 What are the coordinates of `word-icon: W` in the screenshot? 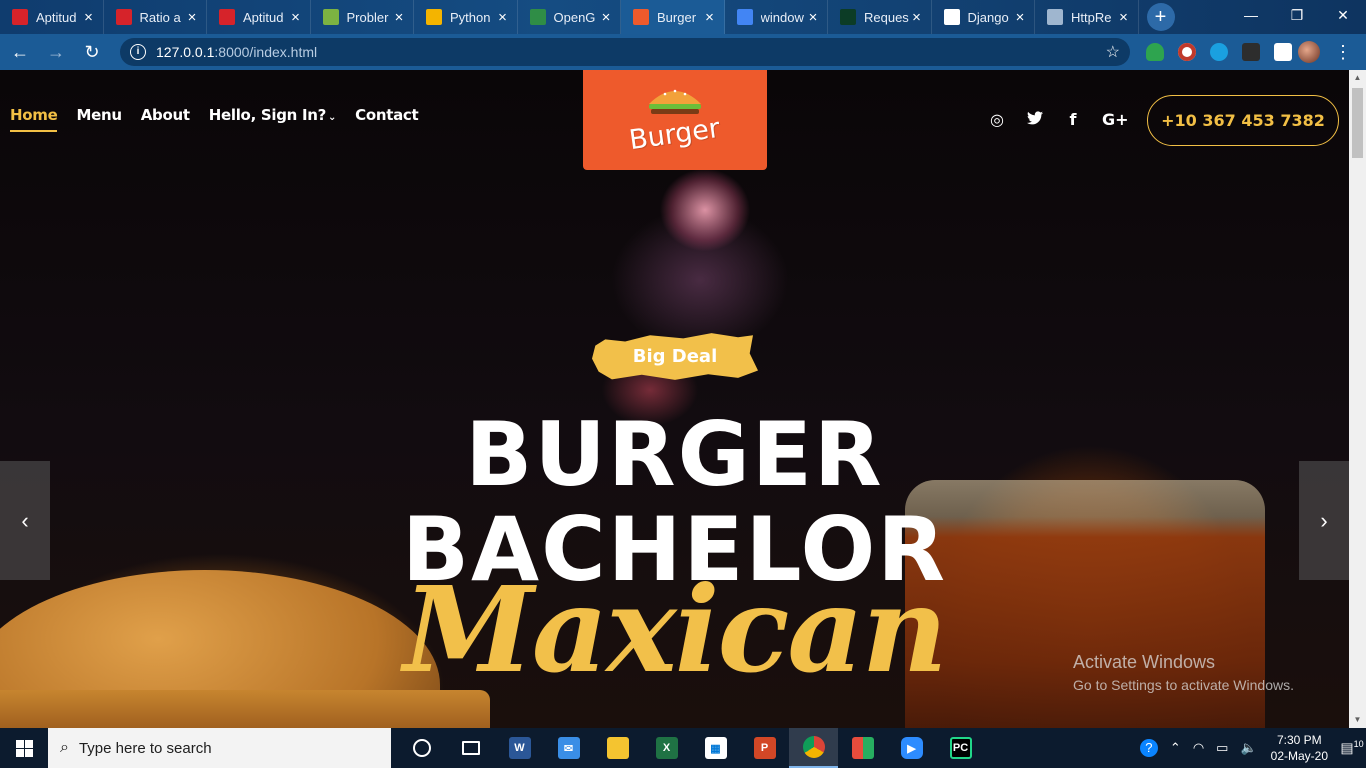 It's located at (519, 748).